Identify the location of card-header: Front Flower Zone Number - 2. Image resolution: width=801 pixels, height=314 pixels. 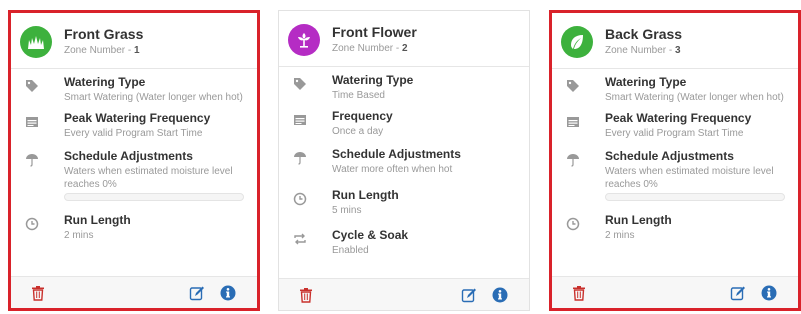
(404, 39).